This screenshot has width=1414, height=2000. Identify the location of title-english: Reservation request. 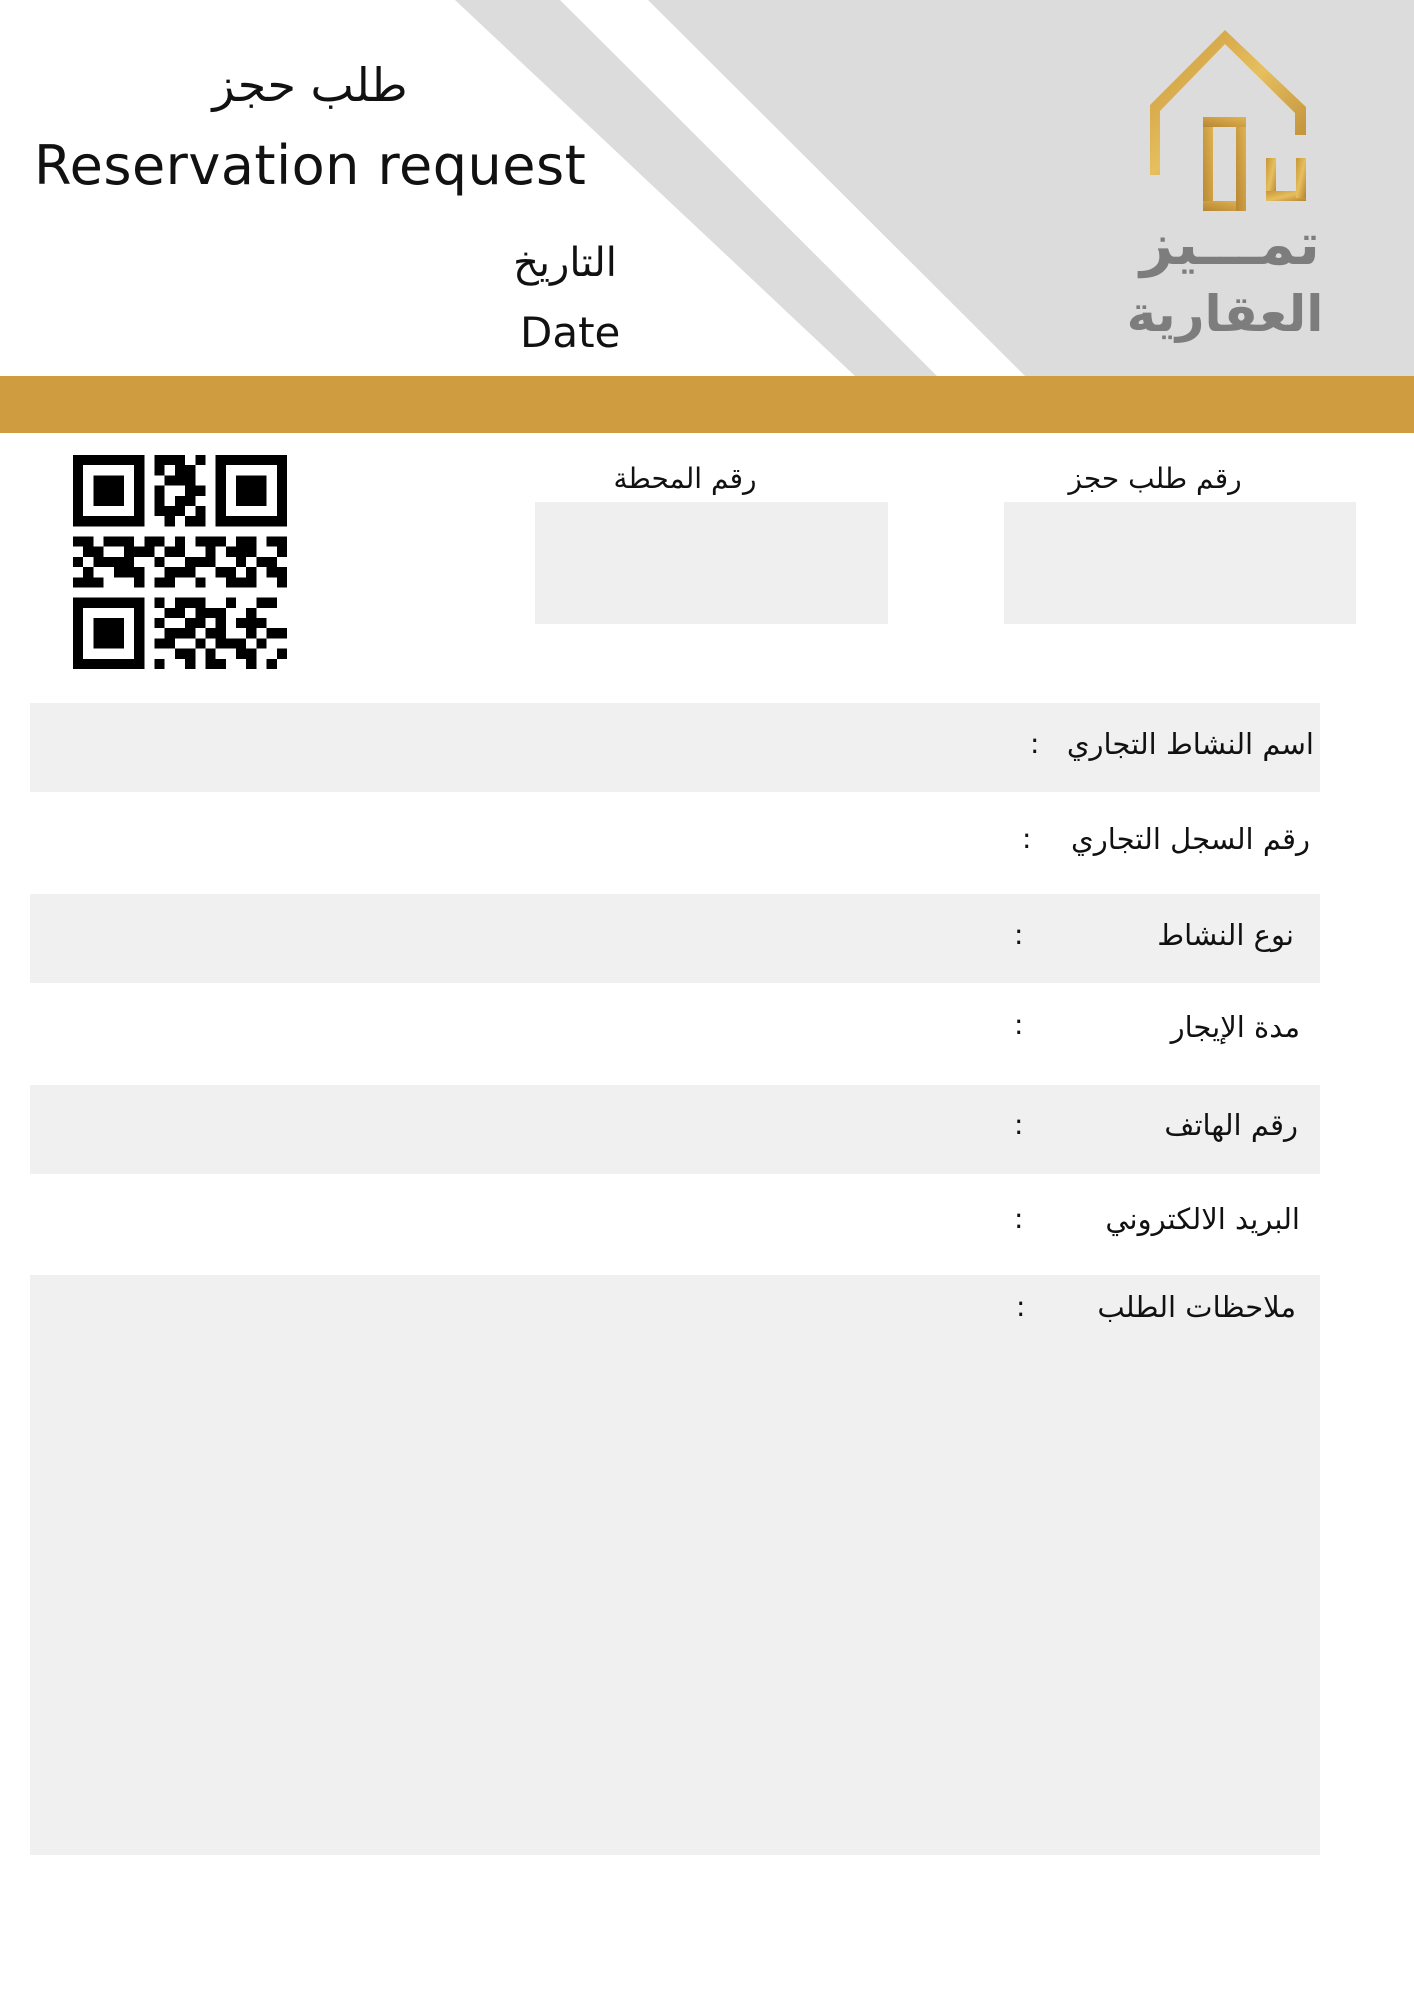
(310, 165).